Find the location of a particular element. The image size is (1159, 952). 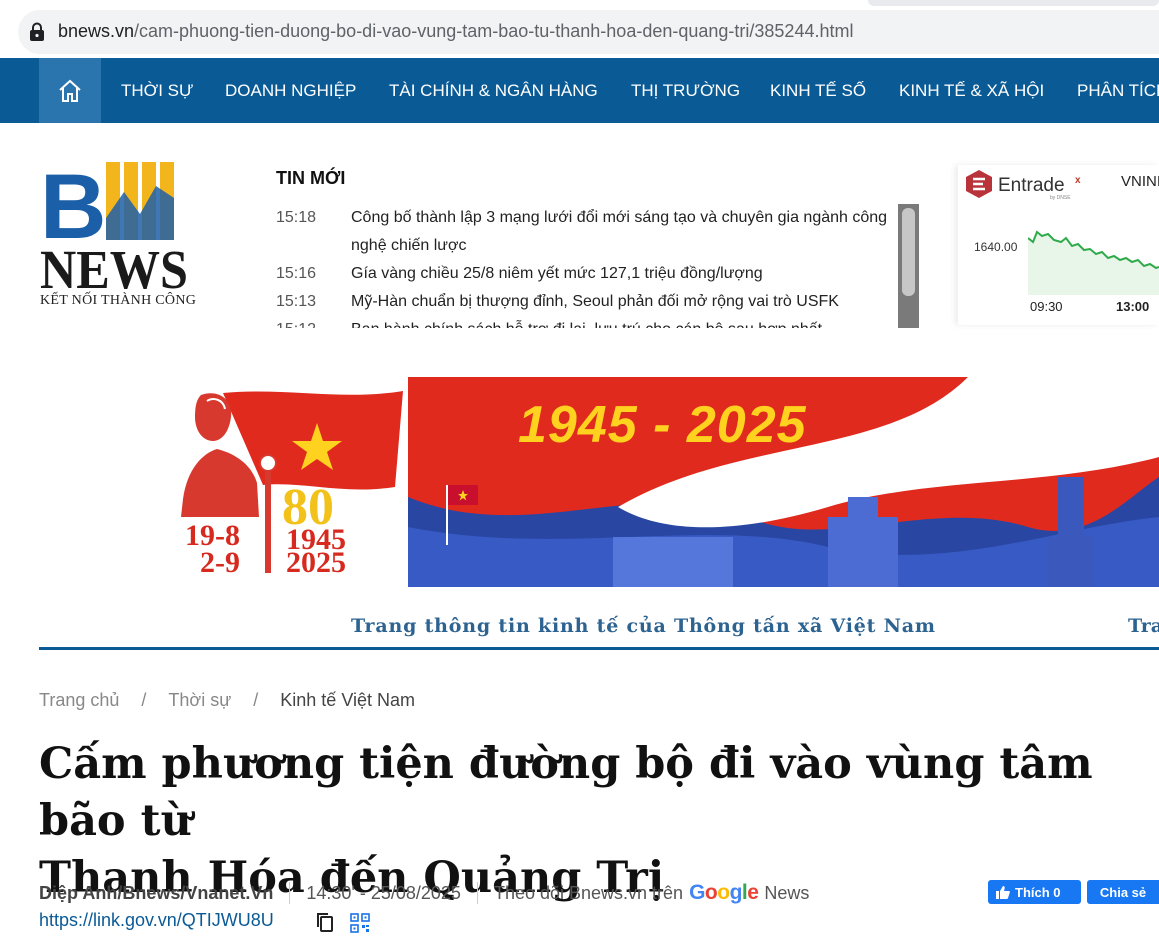

entrade-time-tick: 13:00 is located at coordinates (1133, 306).